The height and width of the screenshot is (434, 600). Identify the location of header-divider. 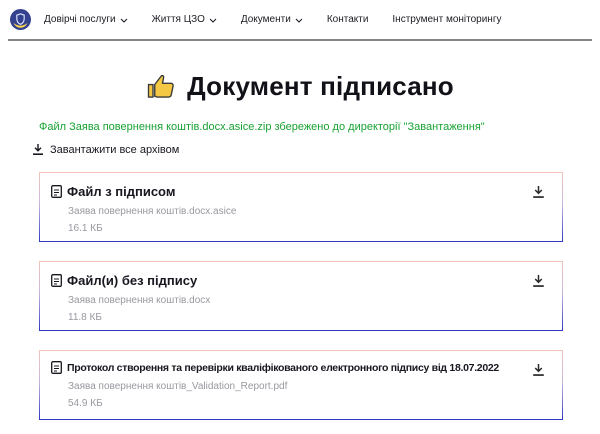
(300, 40).